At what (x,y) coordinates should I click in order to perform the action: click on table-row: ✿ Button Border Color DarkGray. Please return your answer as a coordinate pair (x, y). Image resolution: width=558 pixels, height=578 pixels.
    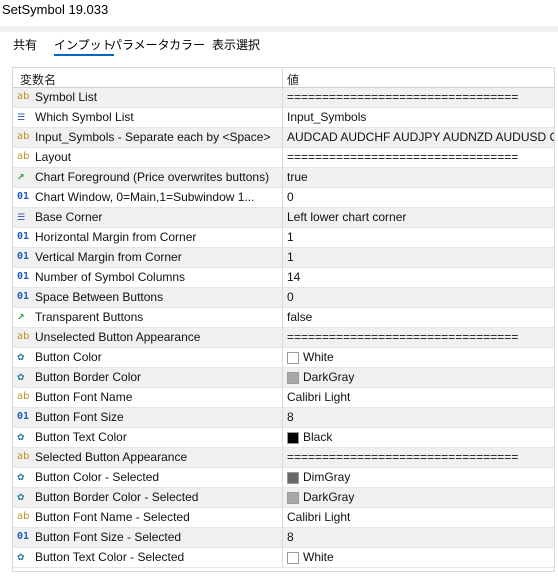
    Looking at the image, I should click on (283, 378).